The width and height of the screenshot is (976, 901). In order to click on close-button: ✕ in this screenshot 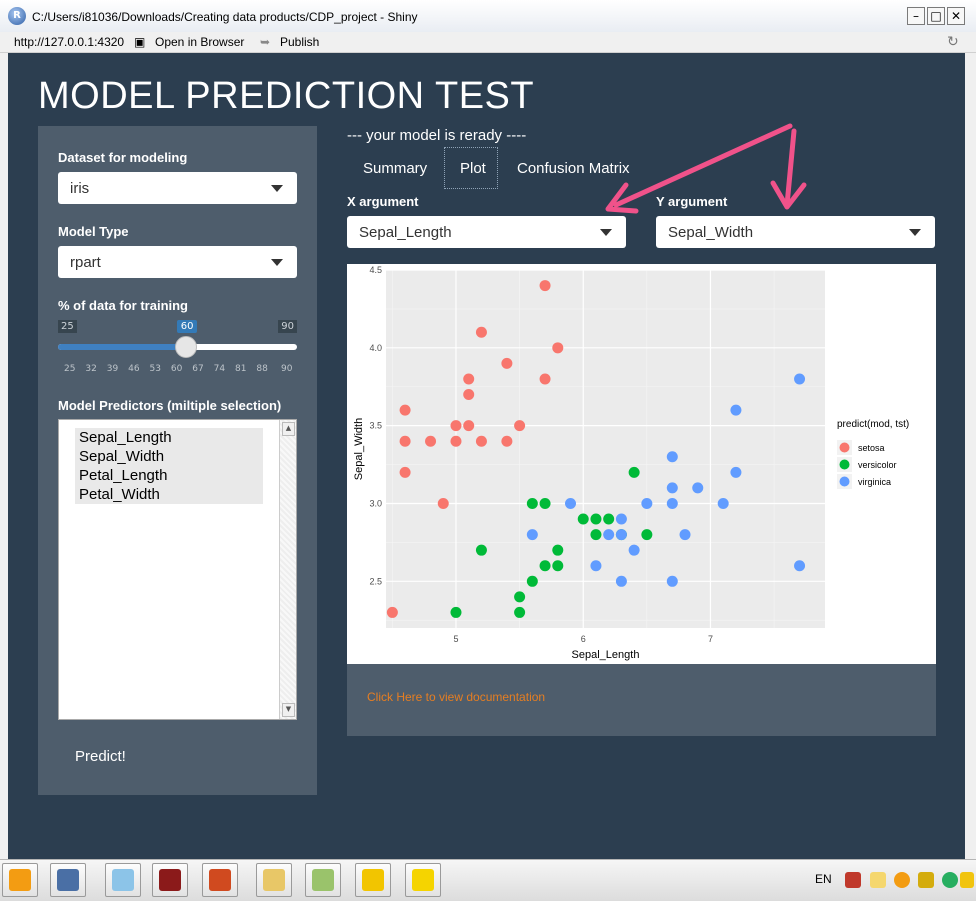, I will do `click(956, 16)`.